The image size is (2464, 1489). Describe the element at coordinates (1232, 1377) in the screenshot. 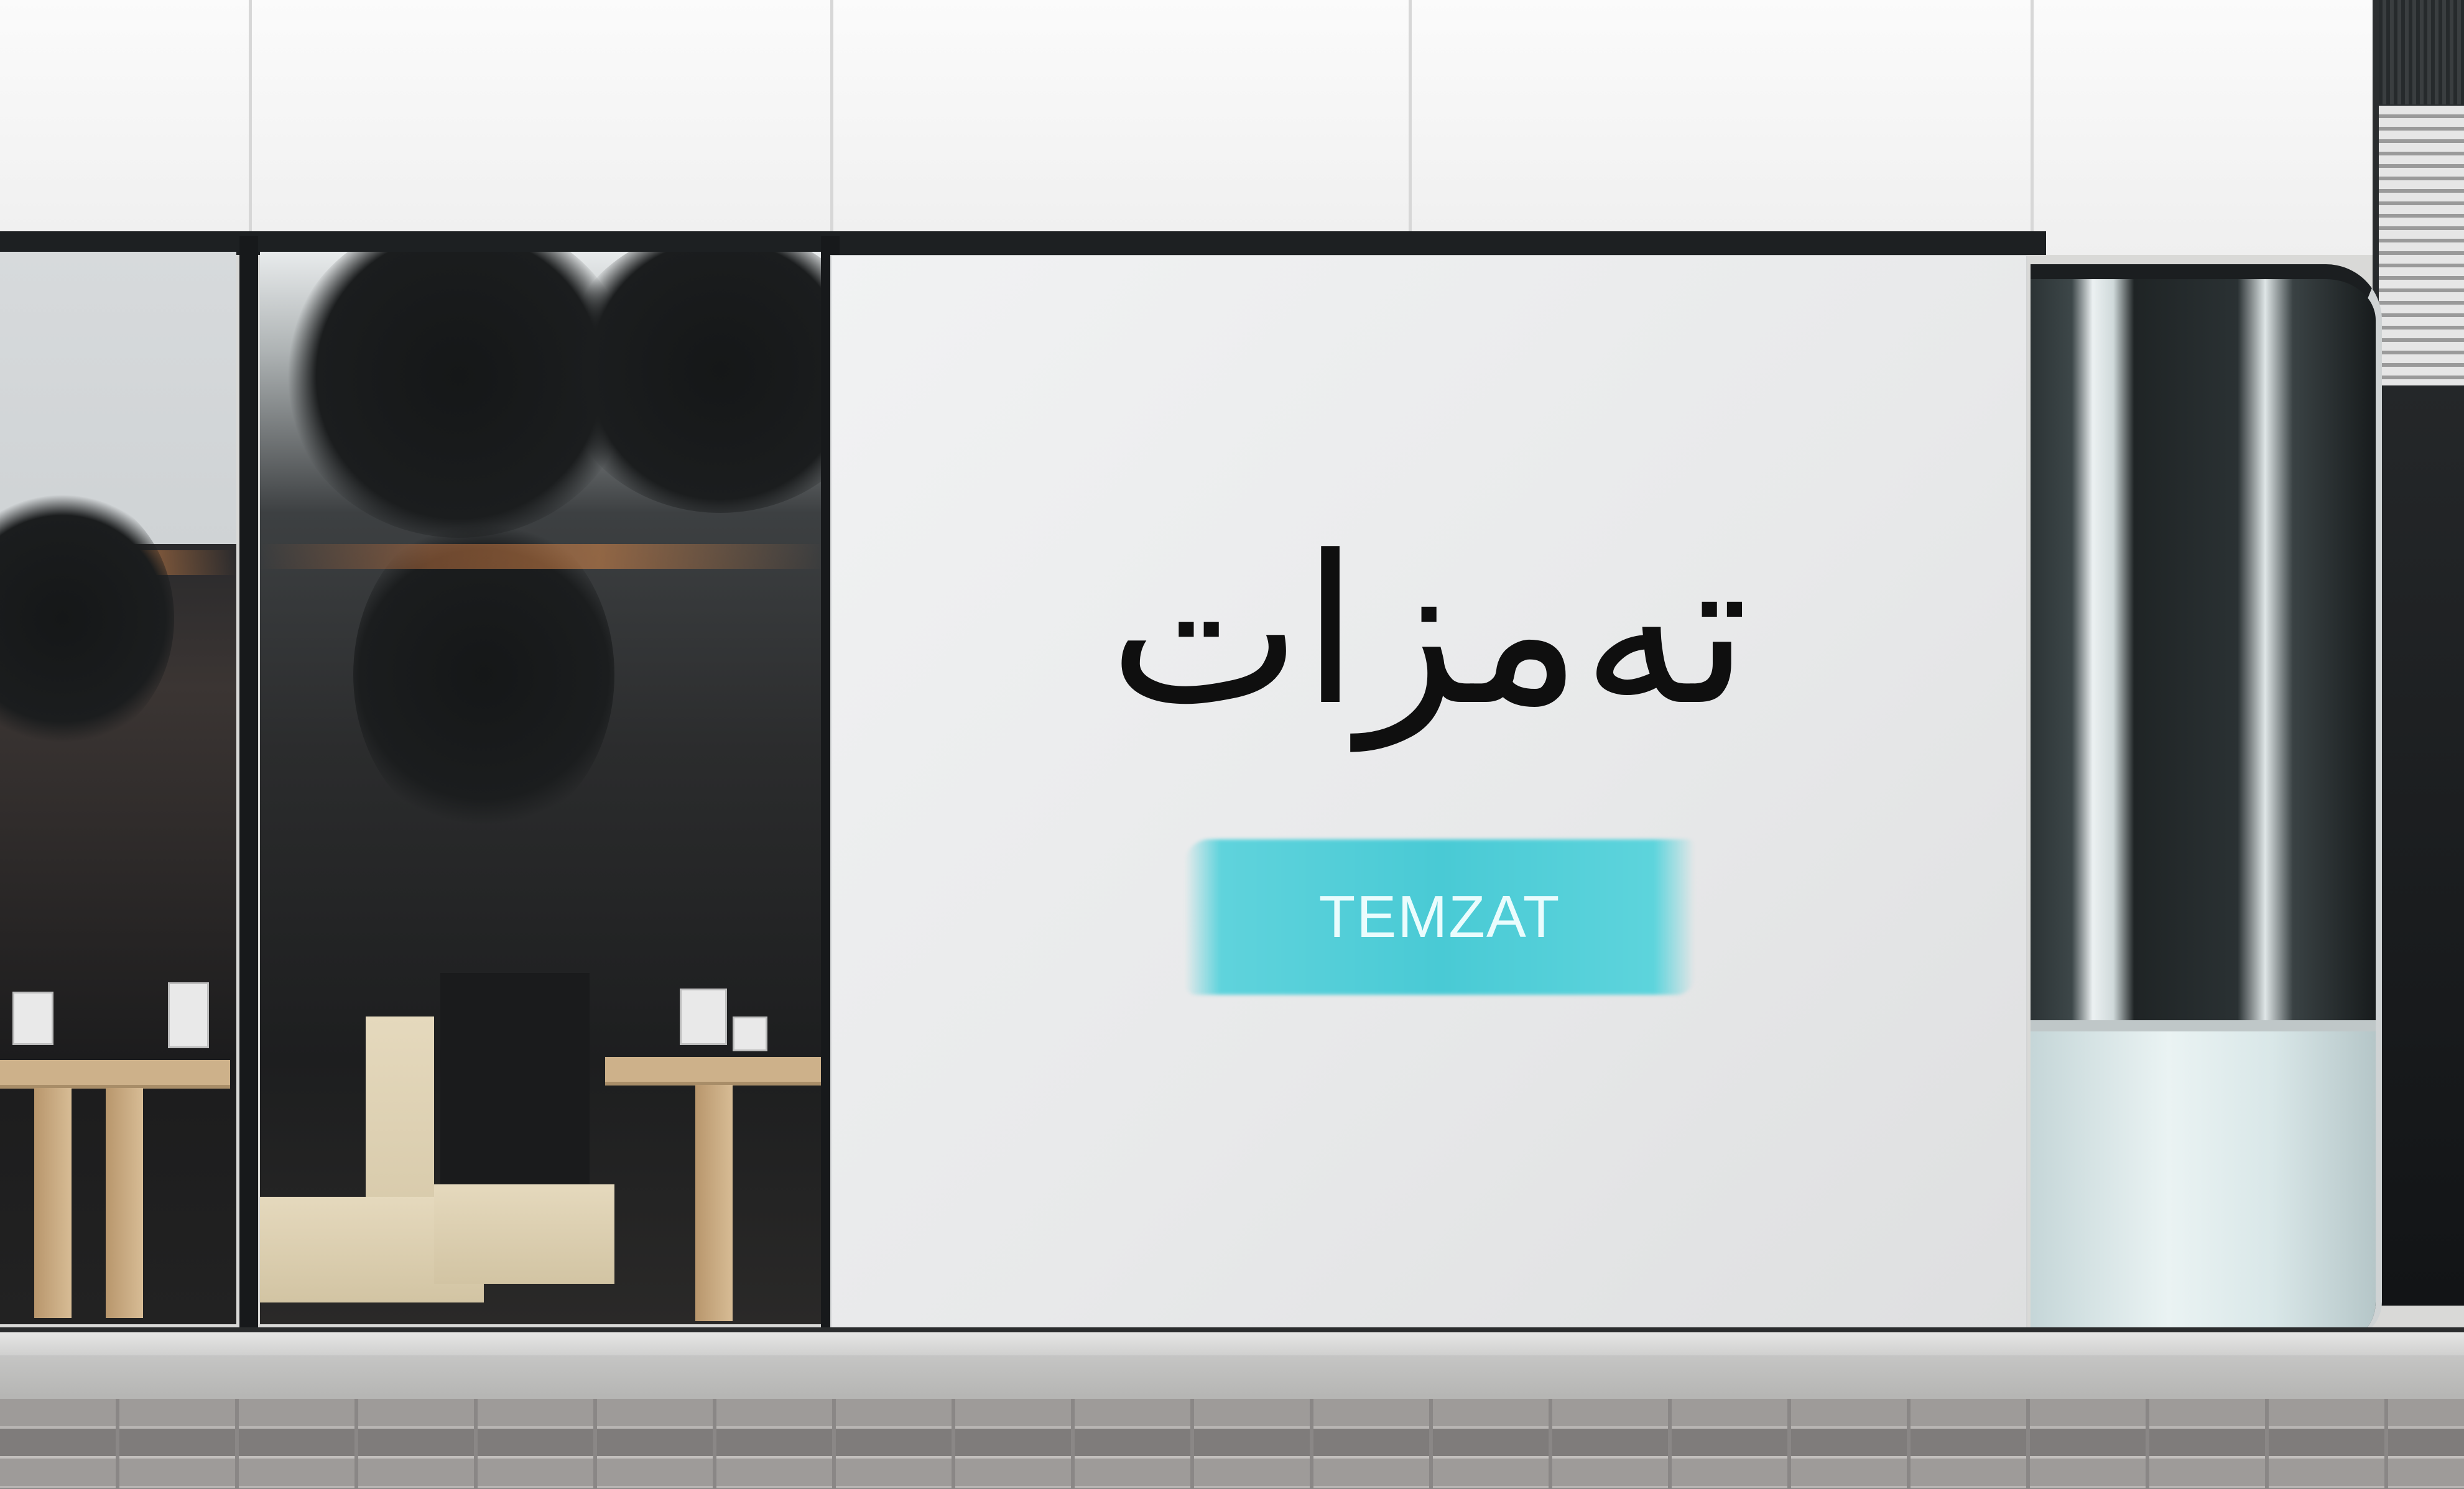

I see `sidewalk` at that location.